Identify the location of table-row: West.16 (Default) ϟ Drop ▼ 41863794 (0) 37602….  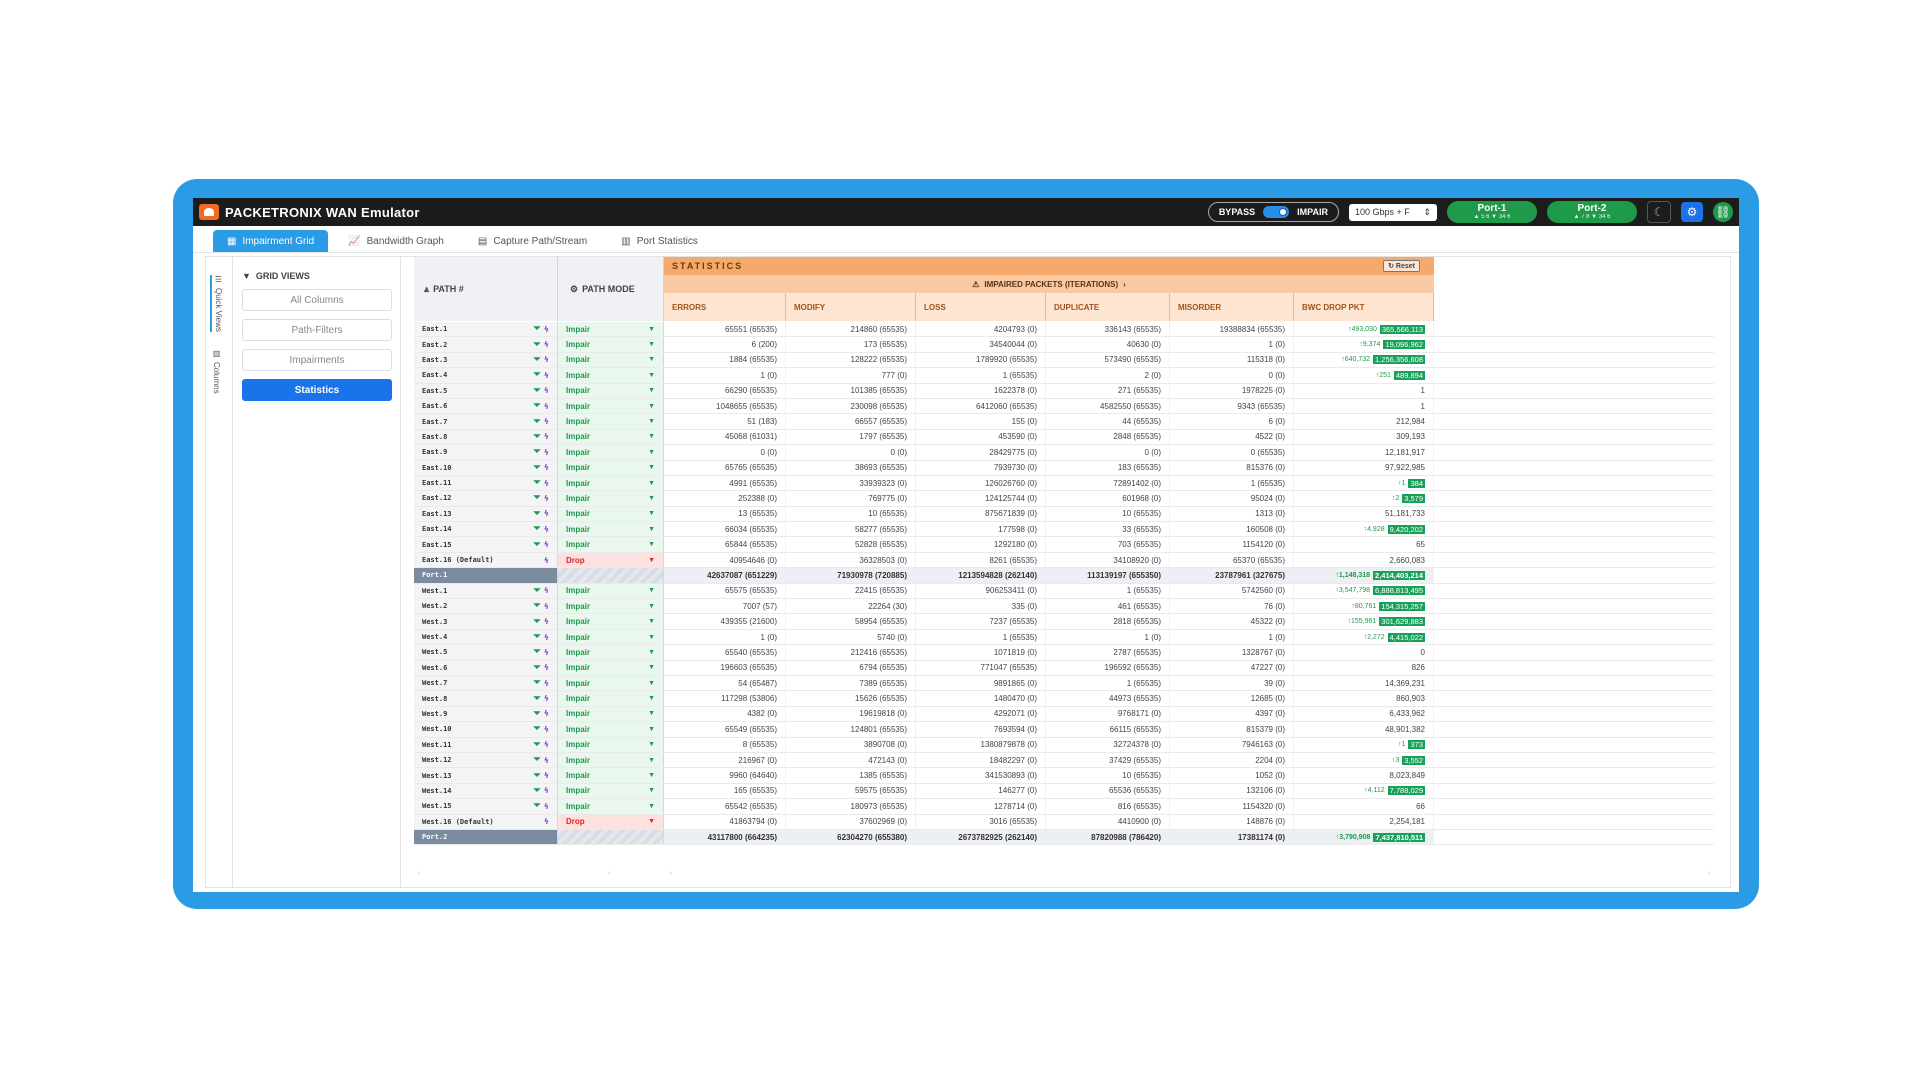
(1064, 822).